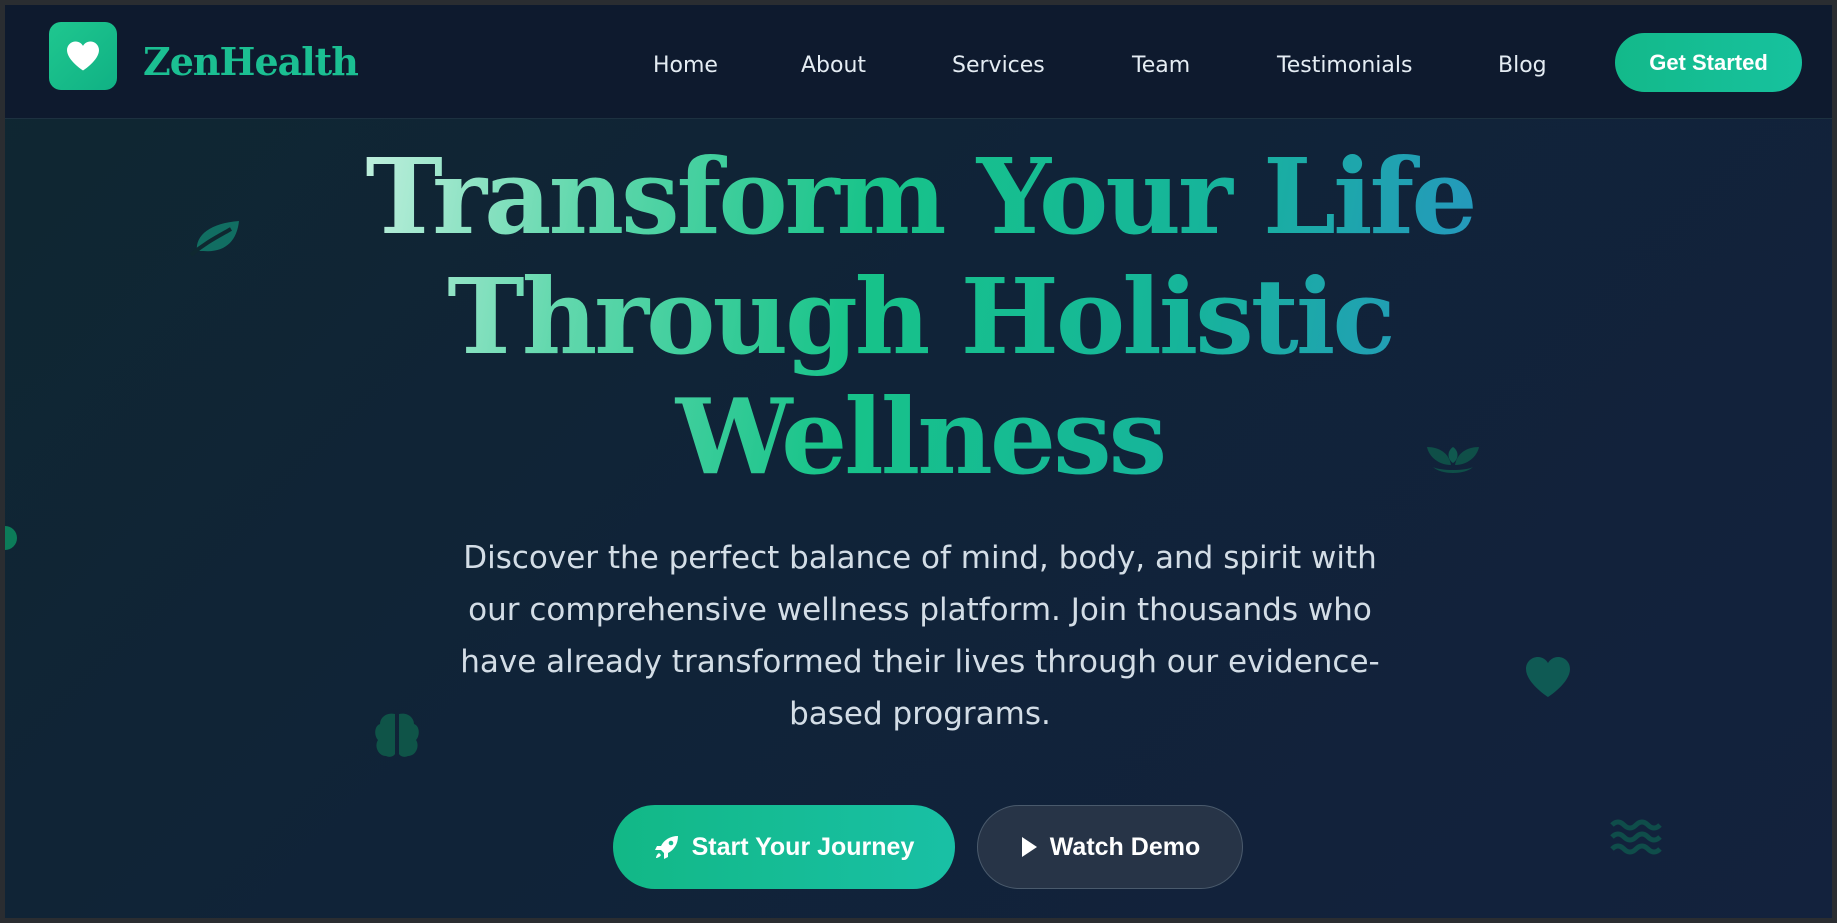 This screenshot has width=1837, height=923. I want to click on watch-demo-label: Watch Demo, so click(1125, 846).